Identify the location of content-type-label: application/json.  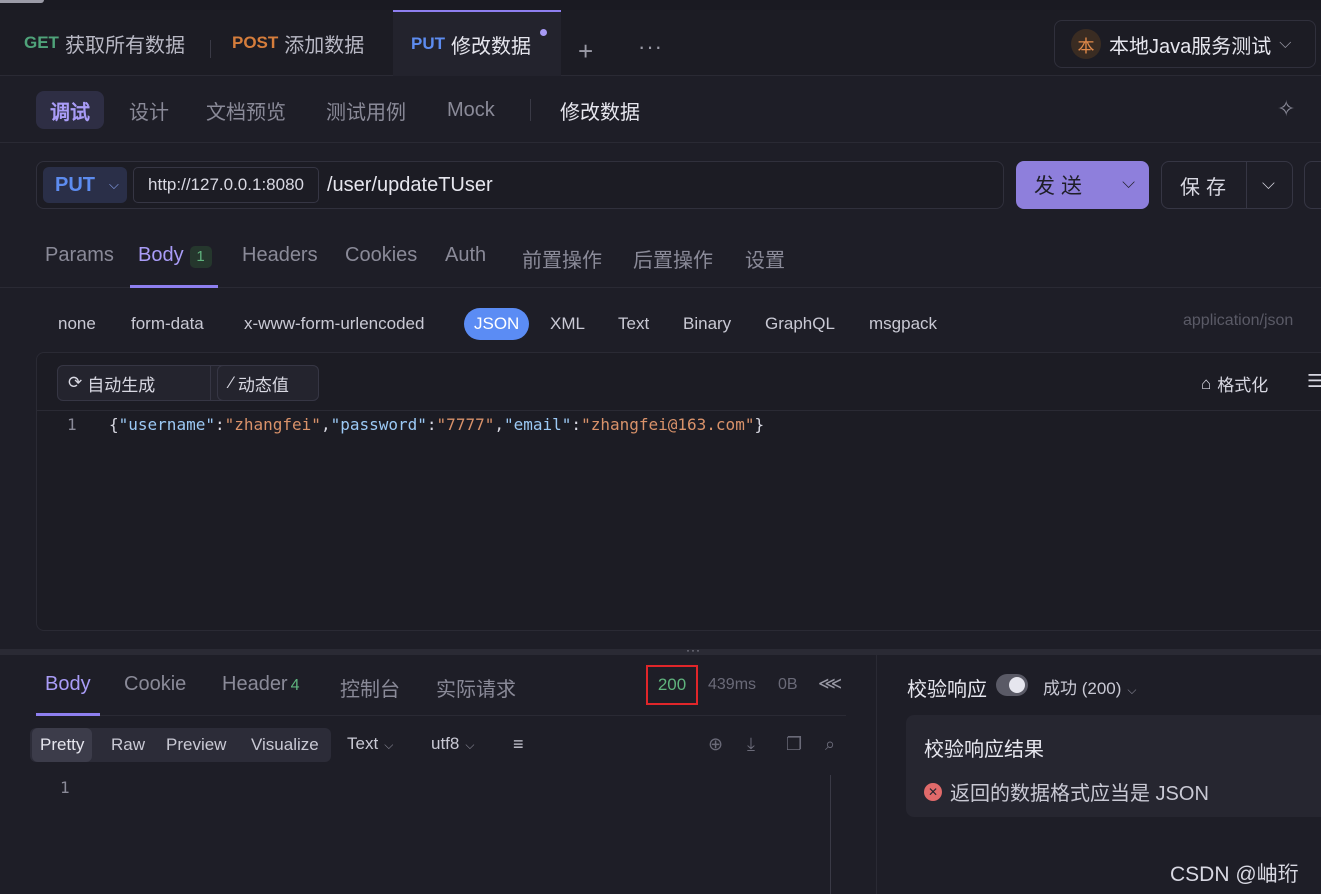
(1238, 320).